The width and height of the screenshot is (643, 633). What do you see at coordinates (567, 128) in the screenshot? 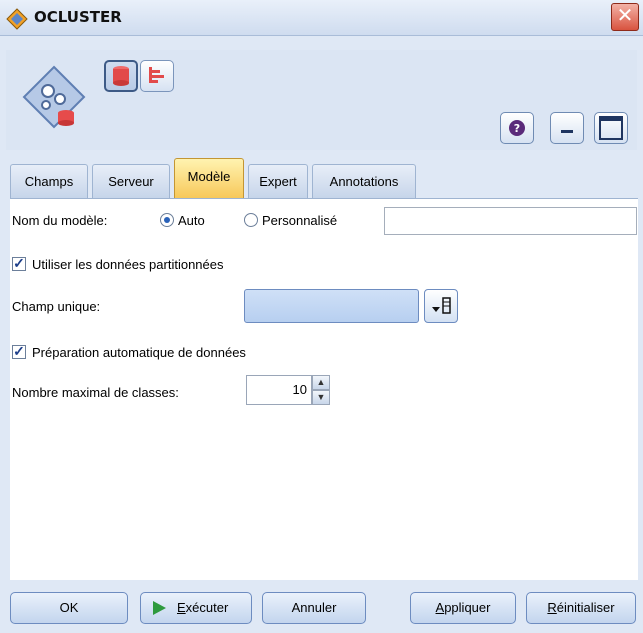
I see `minimize-button` at bounding box center [567, 128].